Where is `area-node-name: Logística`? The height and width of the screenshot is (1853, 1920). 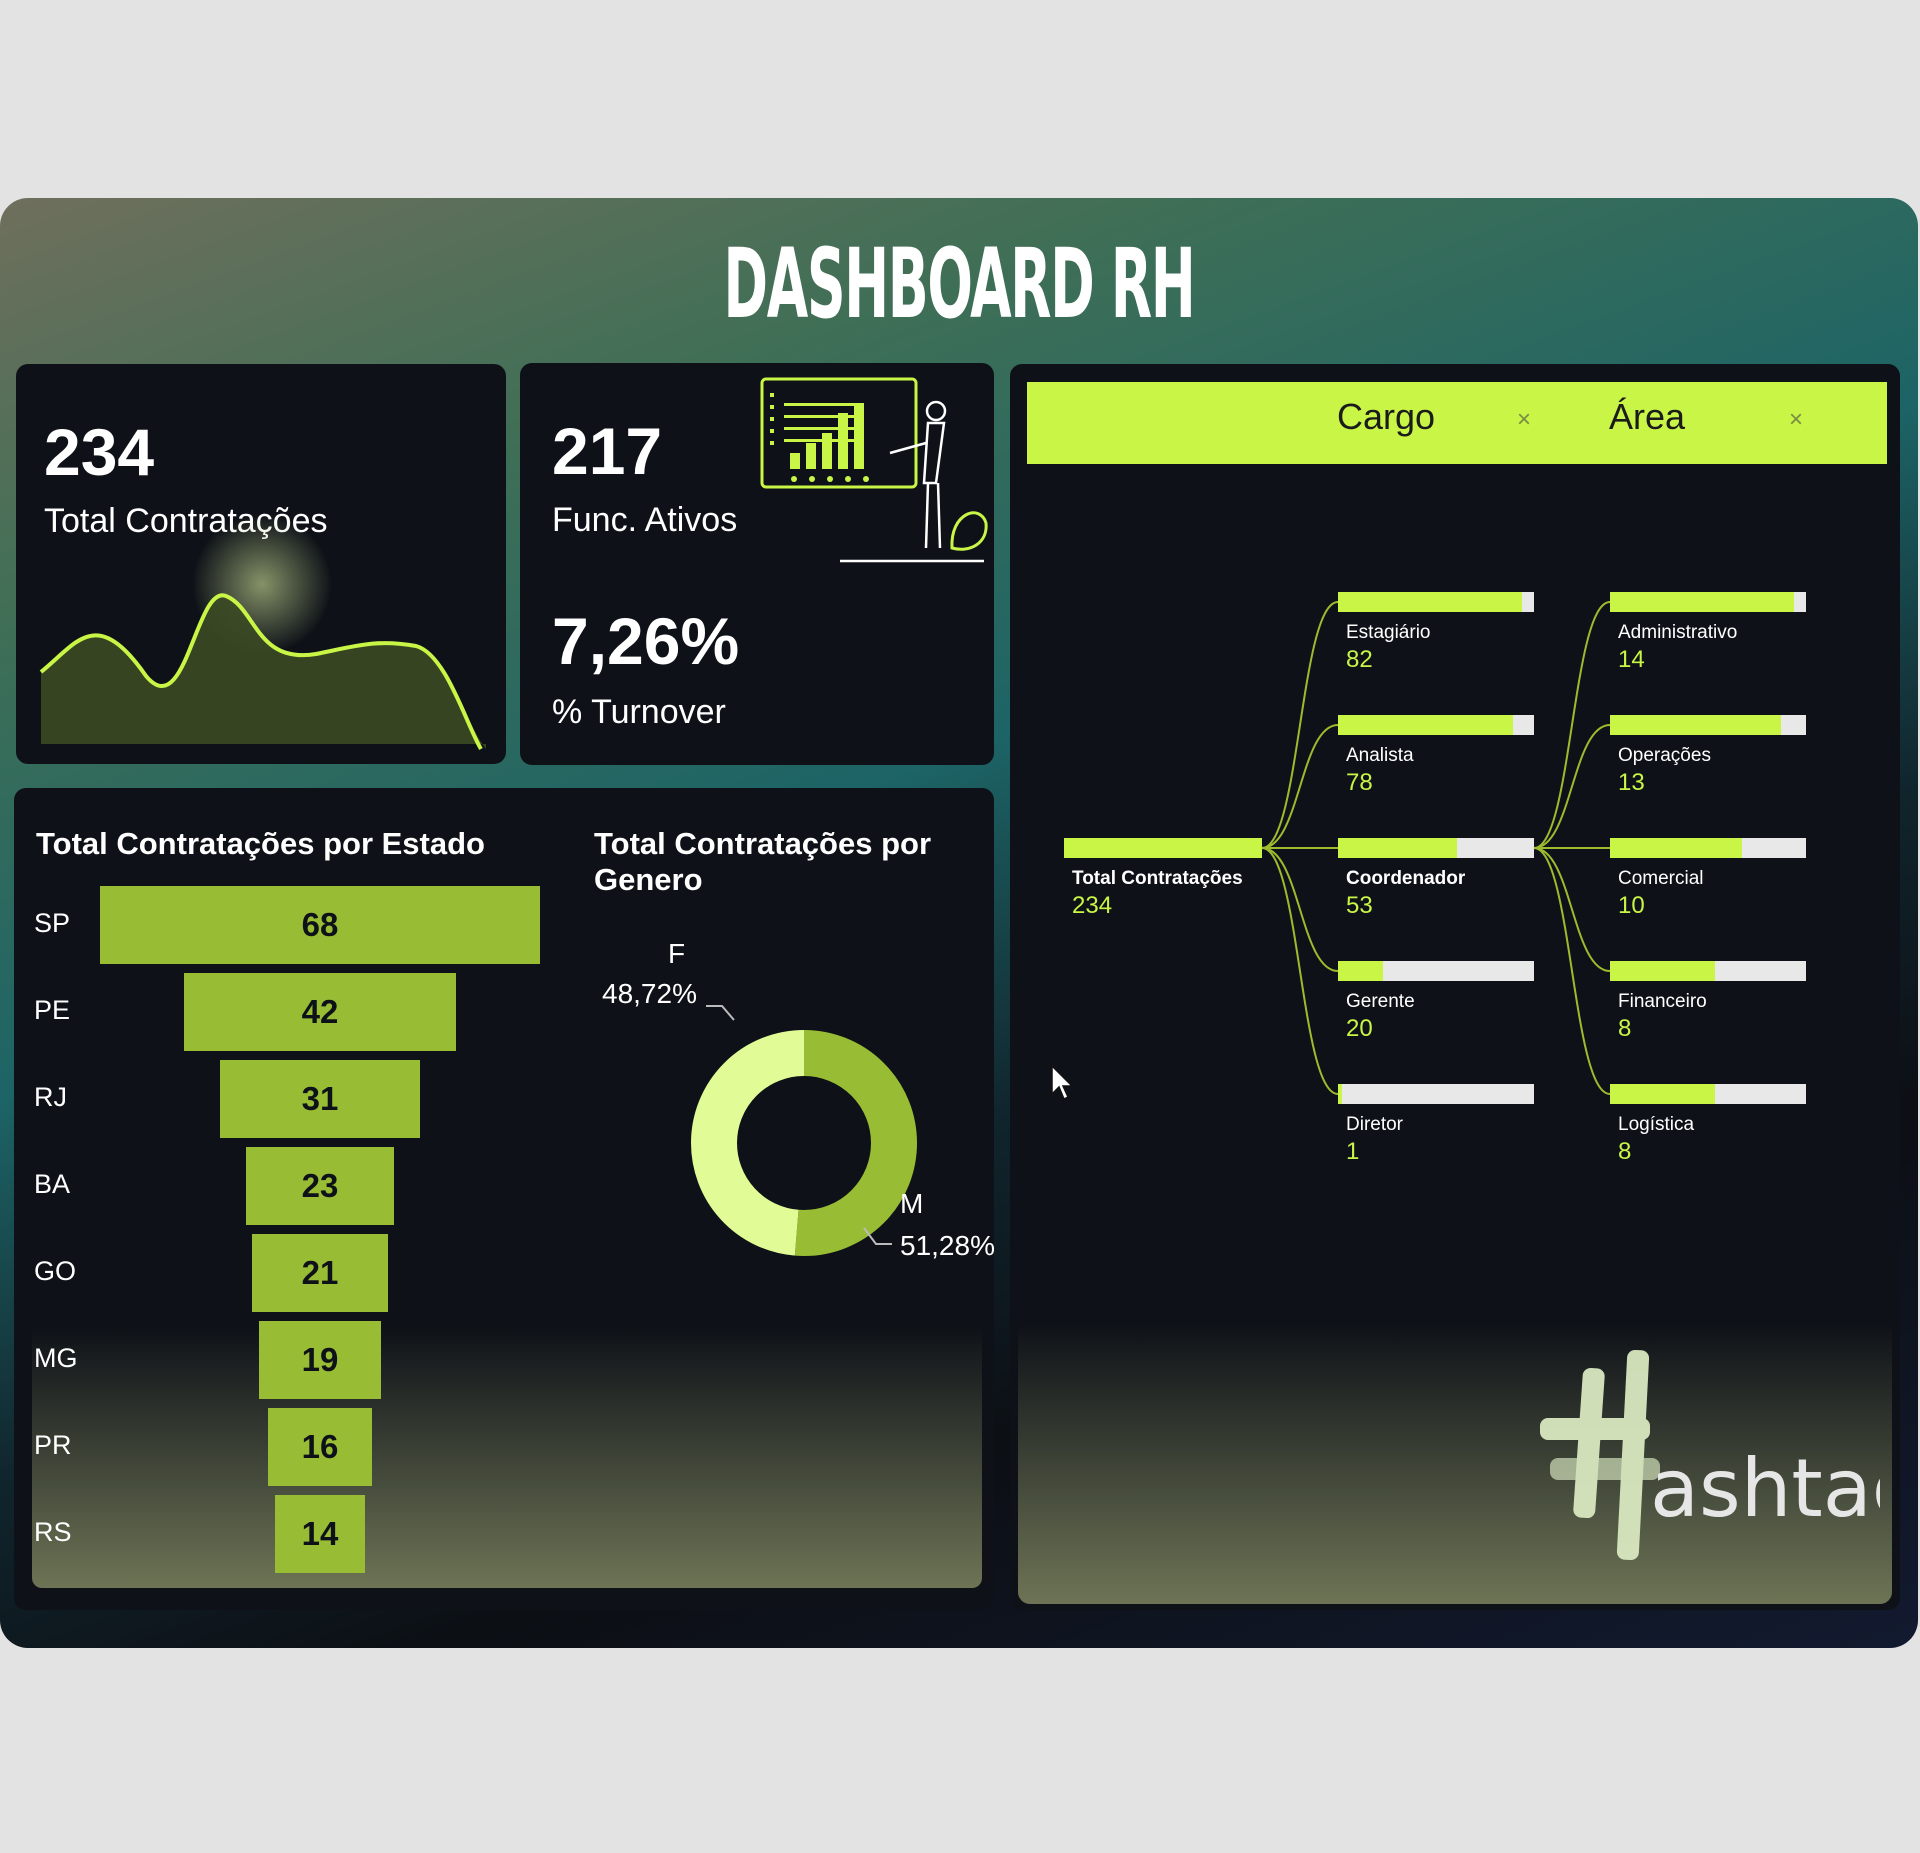
area-node-name: Logística is located at coordinates (1656, 1124).